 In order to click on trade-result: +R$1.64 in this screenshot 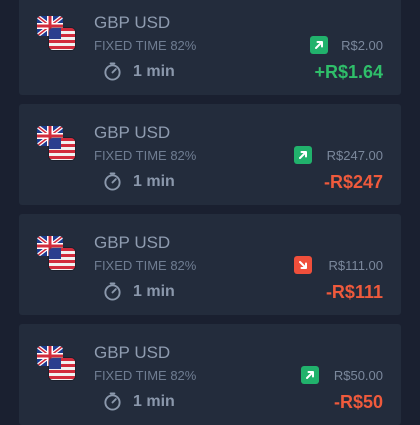, I will do `click(348, 72)`.